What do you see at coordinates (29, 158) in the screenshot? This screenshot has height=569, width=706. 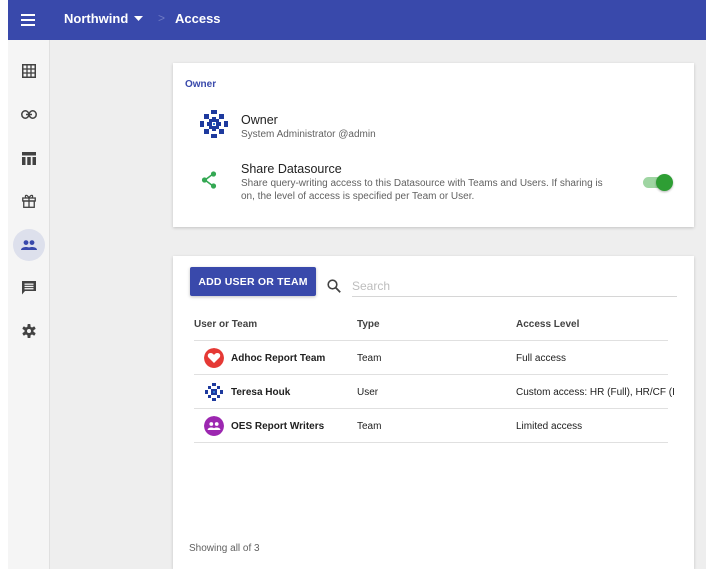 I see `table-icon` at bounding box center [29, 158].